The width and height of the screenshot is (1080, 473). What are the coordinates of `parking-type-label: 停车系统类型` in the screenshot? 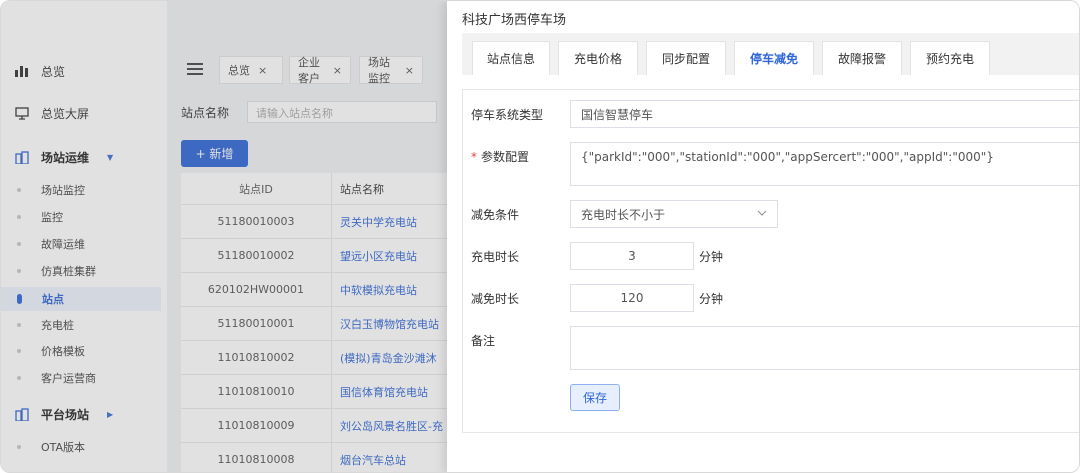 It's located at (507, 115).